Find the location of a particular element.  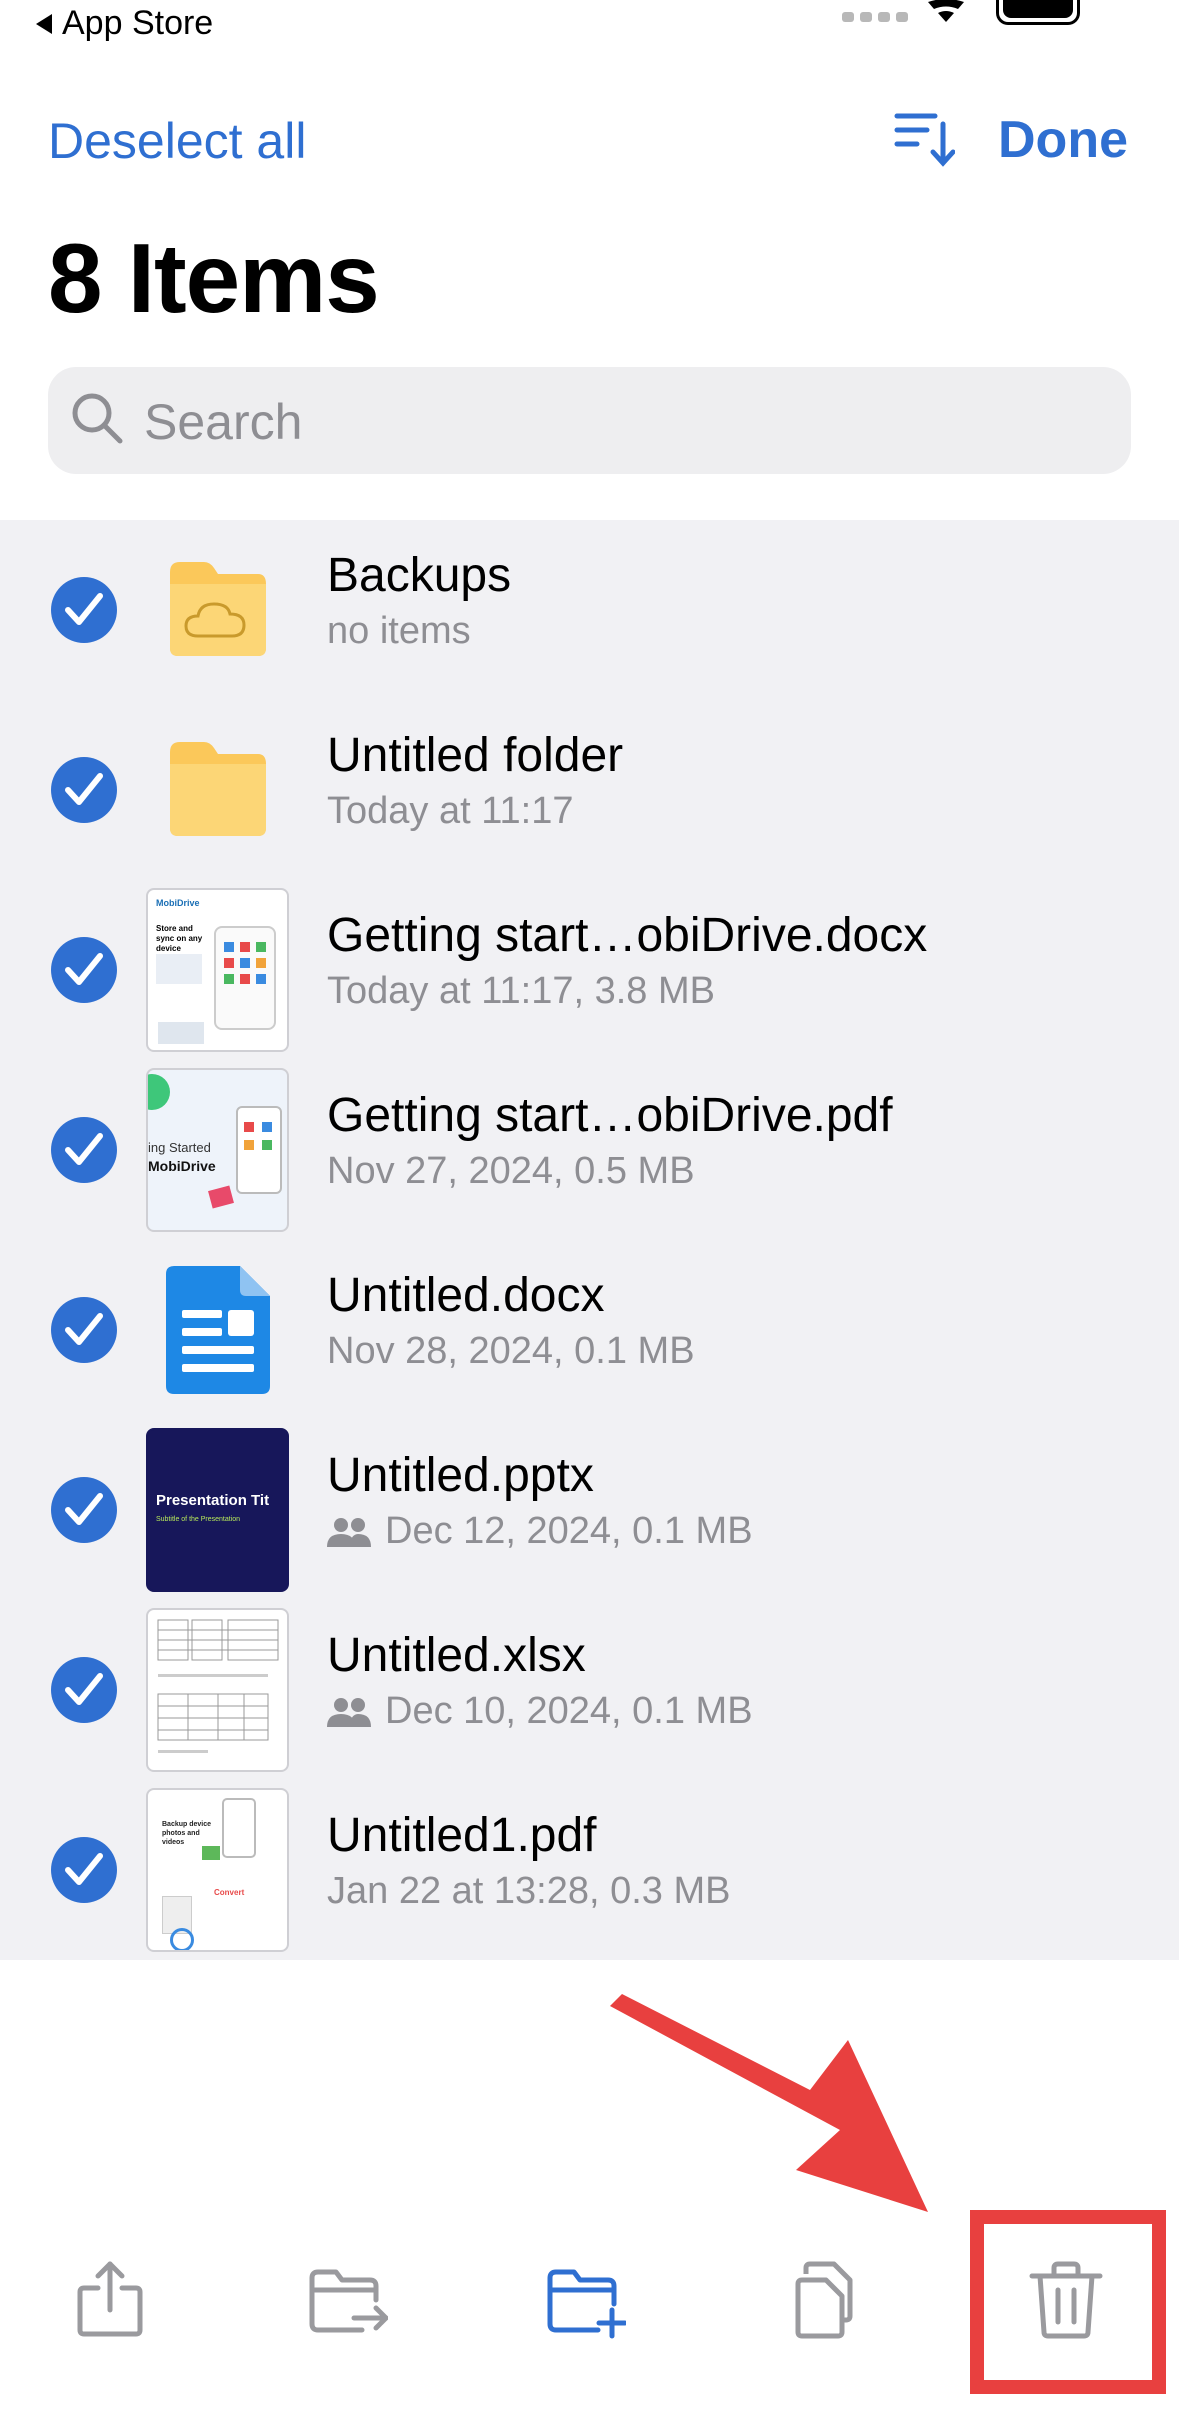

file-meta: Dec 12, 2024, 0.1 MB is located at coordinates (540, 1531).